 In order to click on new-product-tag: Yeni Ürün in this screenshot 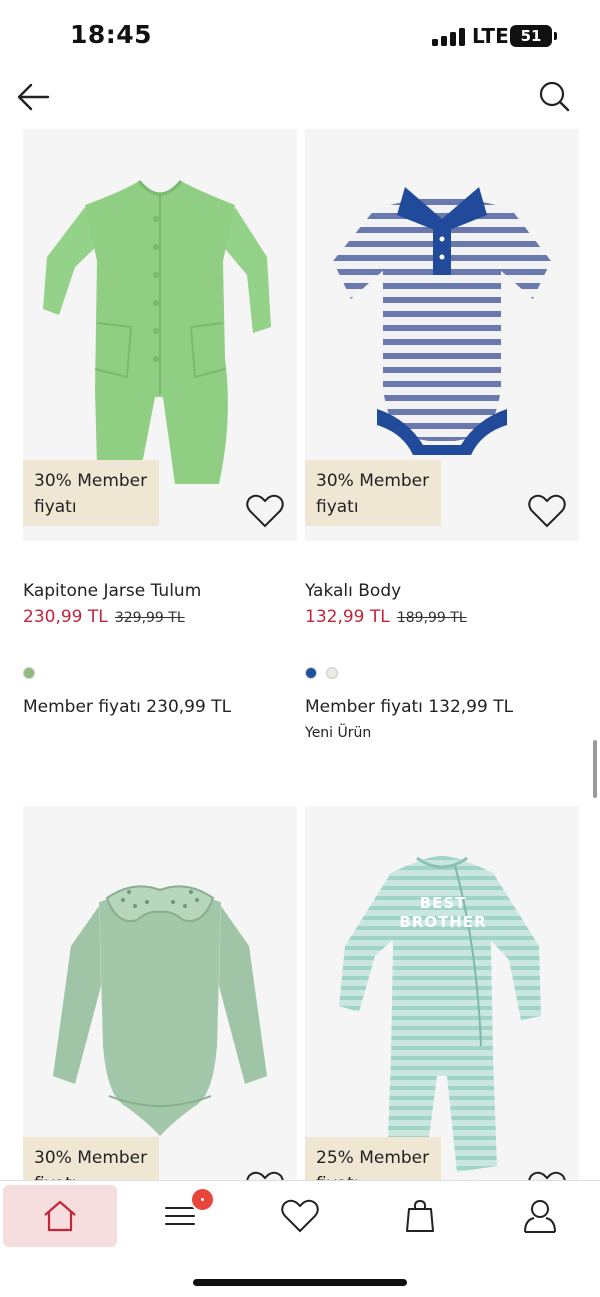, I will do `click(338, 733)`.